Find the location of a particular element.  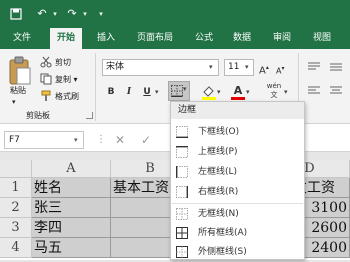

borders-dropdown-icon: ▾ is located at coordinates (185, 89).